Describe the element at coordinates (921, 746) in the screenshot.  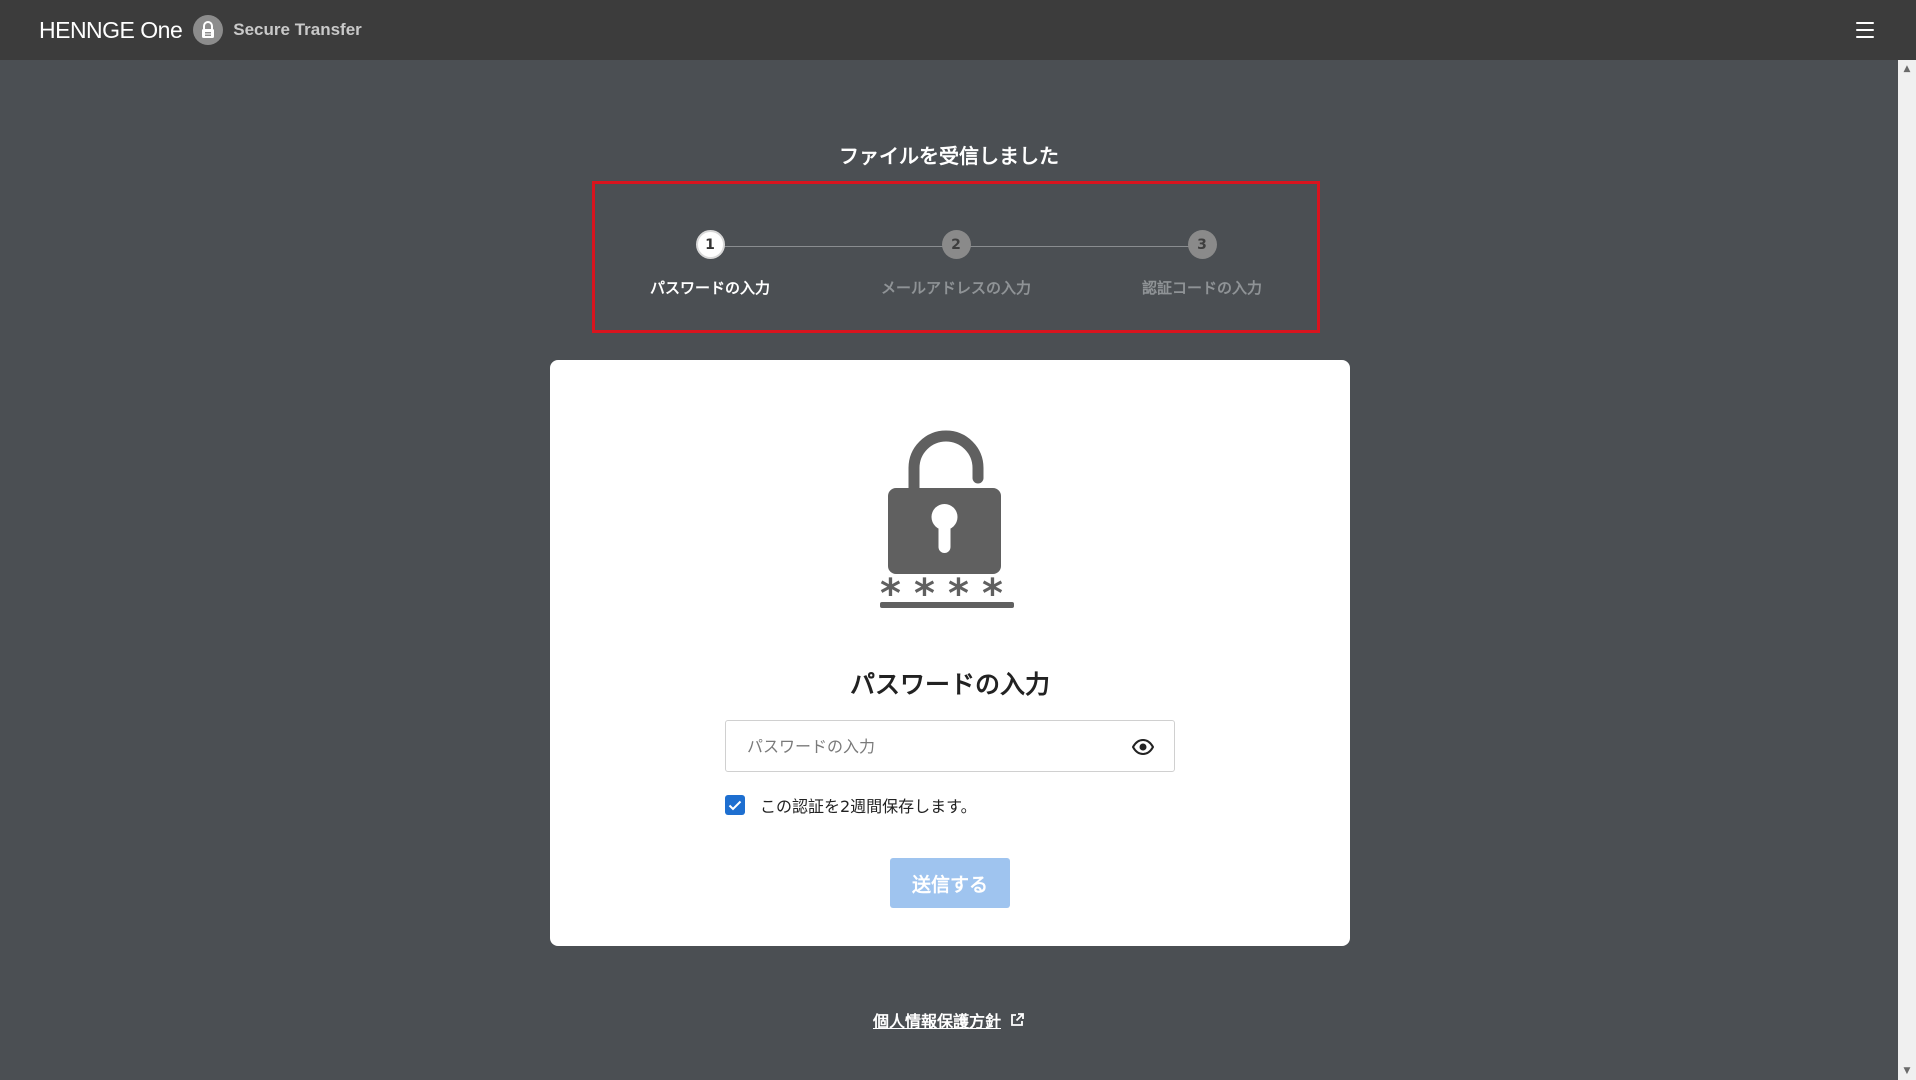
I see `password-input` at that location.